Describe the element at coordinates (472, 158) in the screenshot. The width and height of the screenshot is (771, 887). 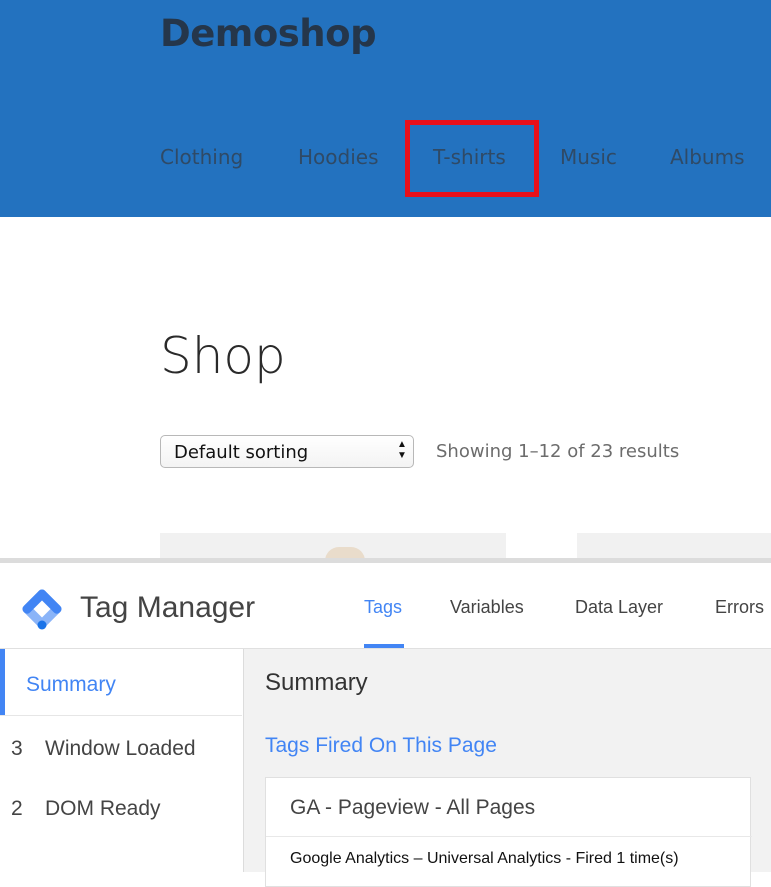
I see `highlight-annotation-box` at that location.